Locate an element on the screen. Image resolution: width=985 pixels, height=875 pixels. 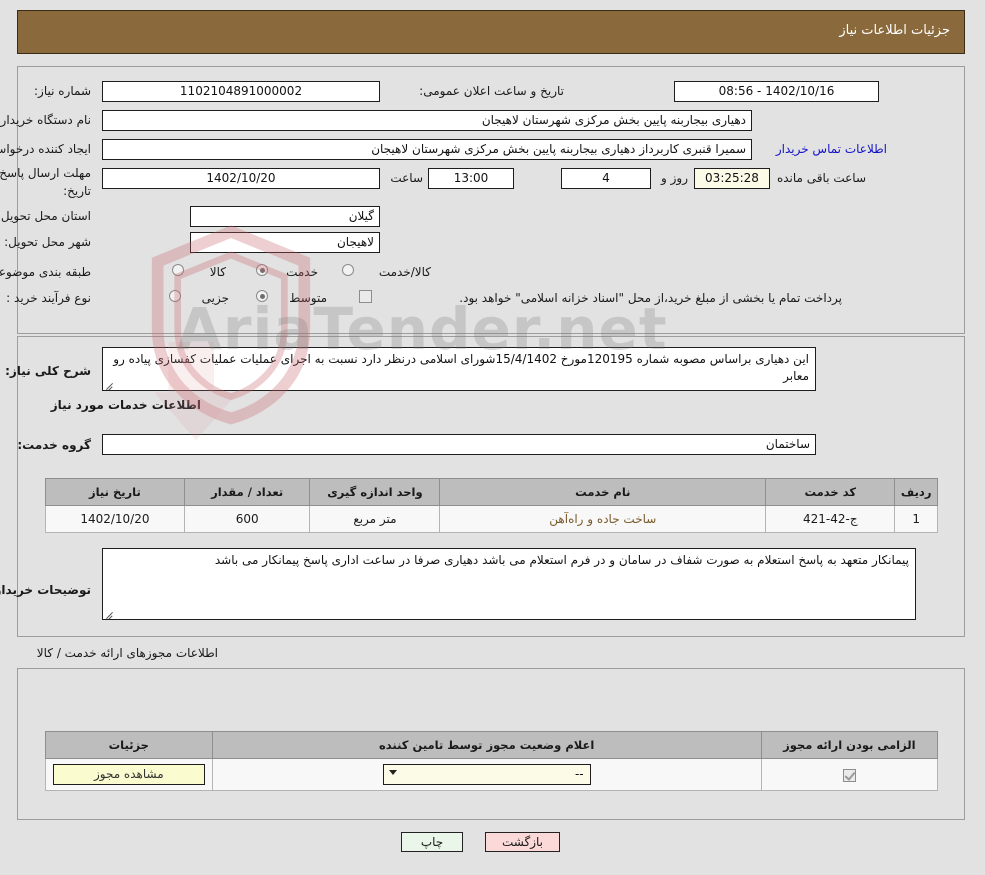
buyer-org-label: نام دستگاه خریدار: is located at coordinates (46, 120).